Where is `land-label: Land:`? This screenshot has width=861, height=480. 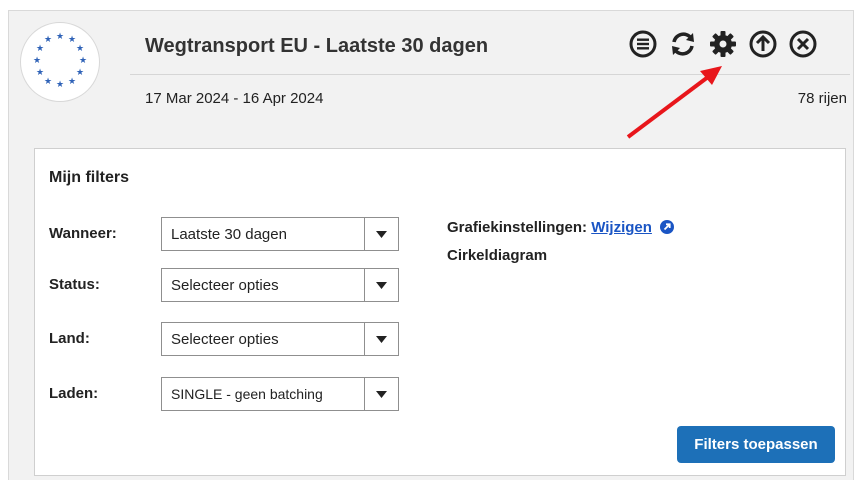 land-label: Land: is located at coordinates (69, 338).